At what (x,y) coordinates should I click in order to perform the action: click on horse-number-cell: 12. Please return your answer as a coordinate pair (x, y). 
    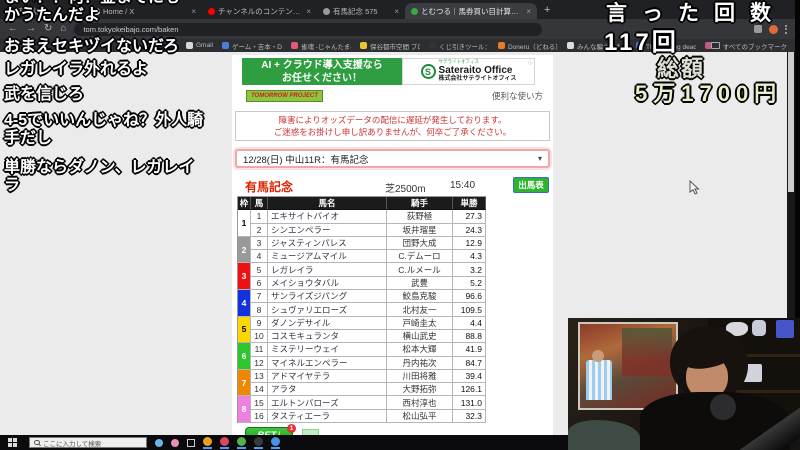
    Looking at the image, I should click on (259, 363).